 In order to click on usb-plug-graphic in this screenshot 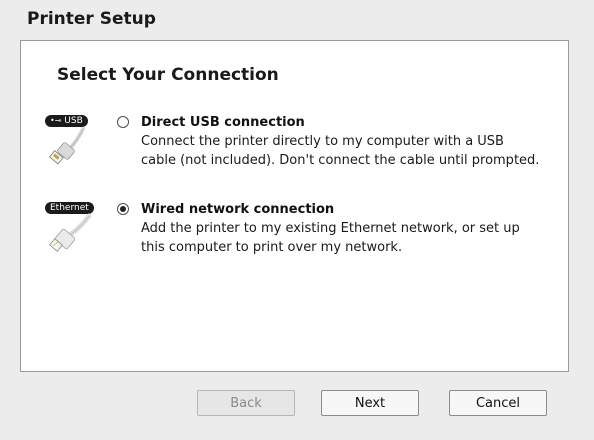, I will do `click(67, 146)`.